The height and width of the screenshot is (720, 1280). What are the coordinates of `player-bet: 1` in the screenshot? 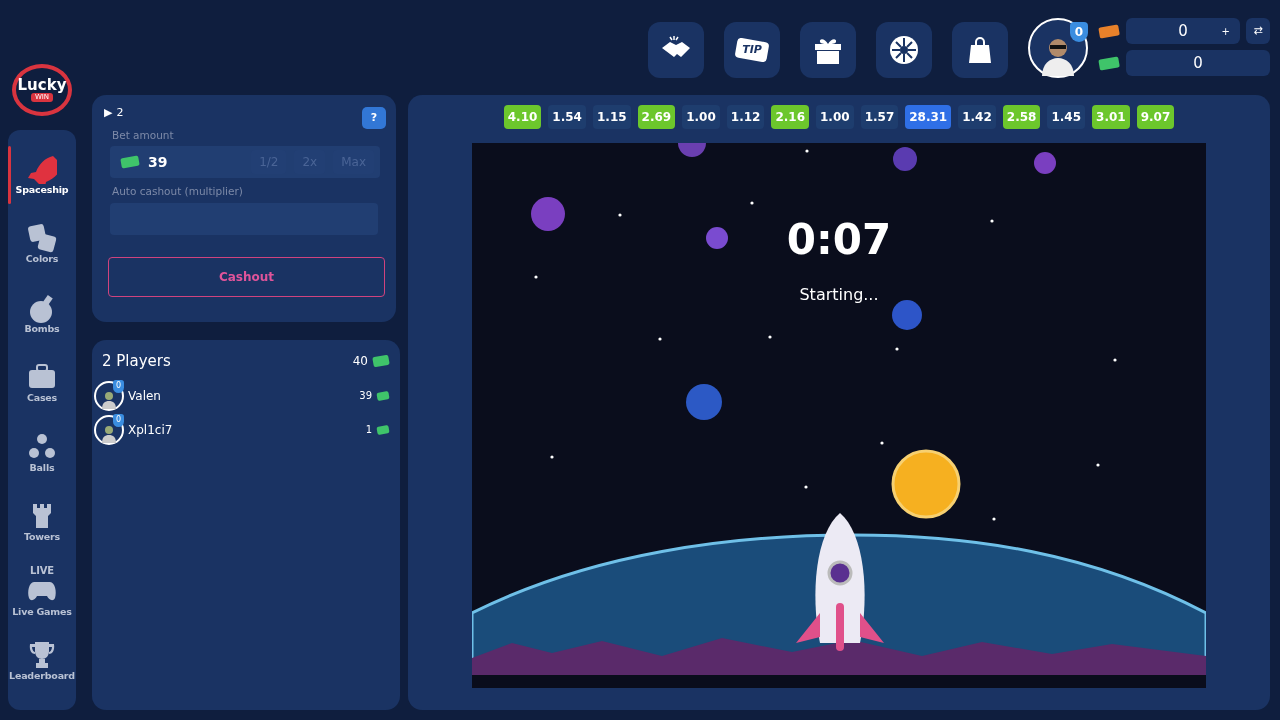 It's located at (368, 430).